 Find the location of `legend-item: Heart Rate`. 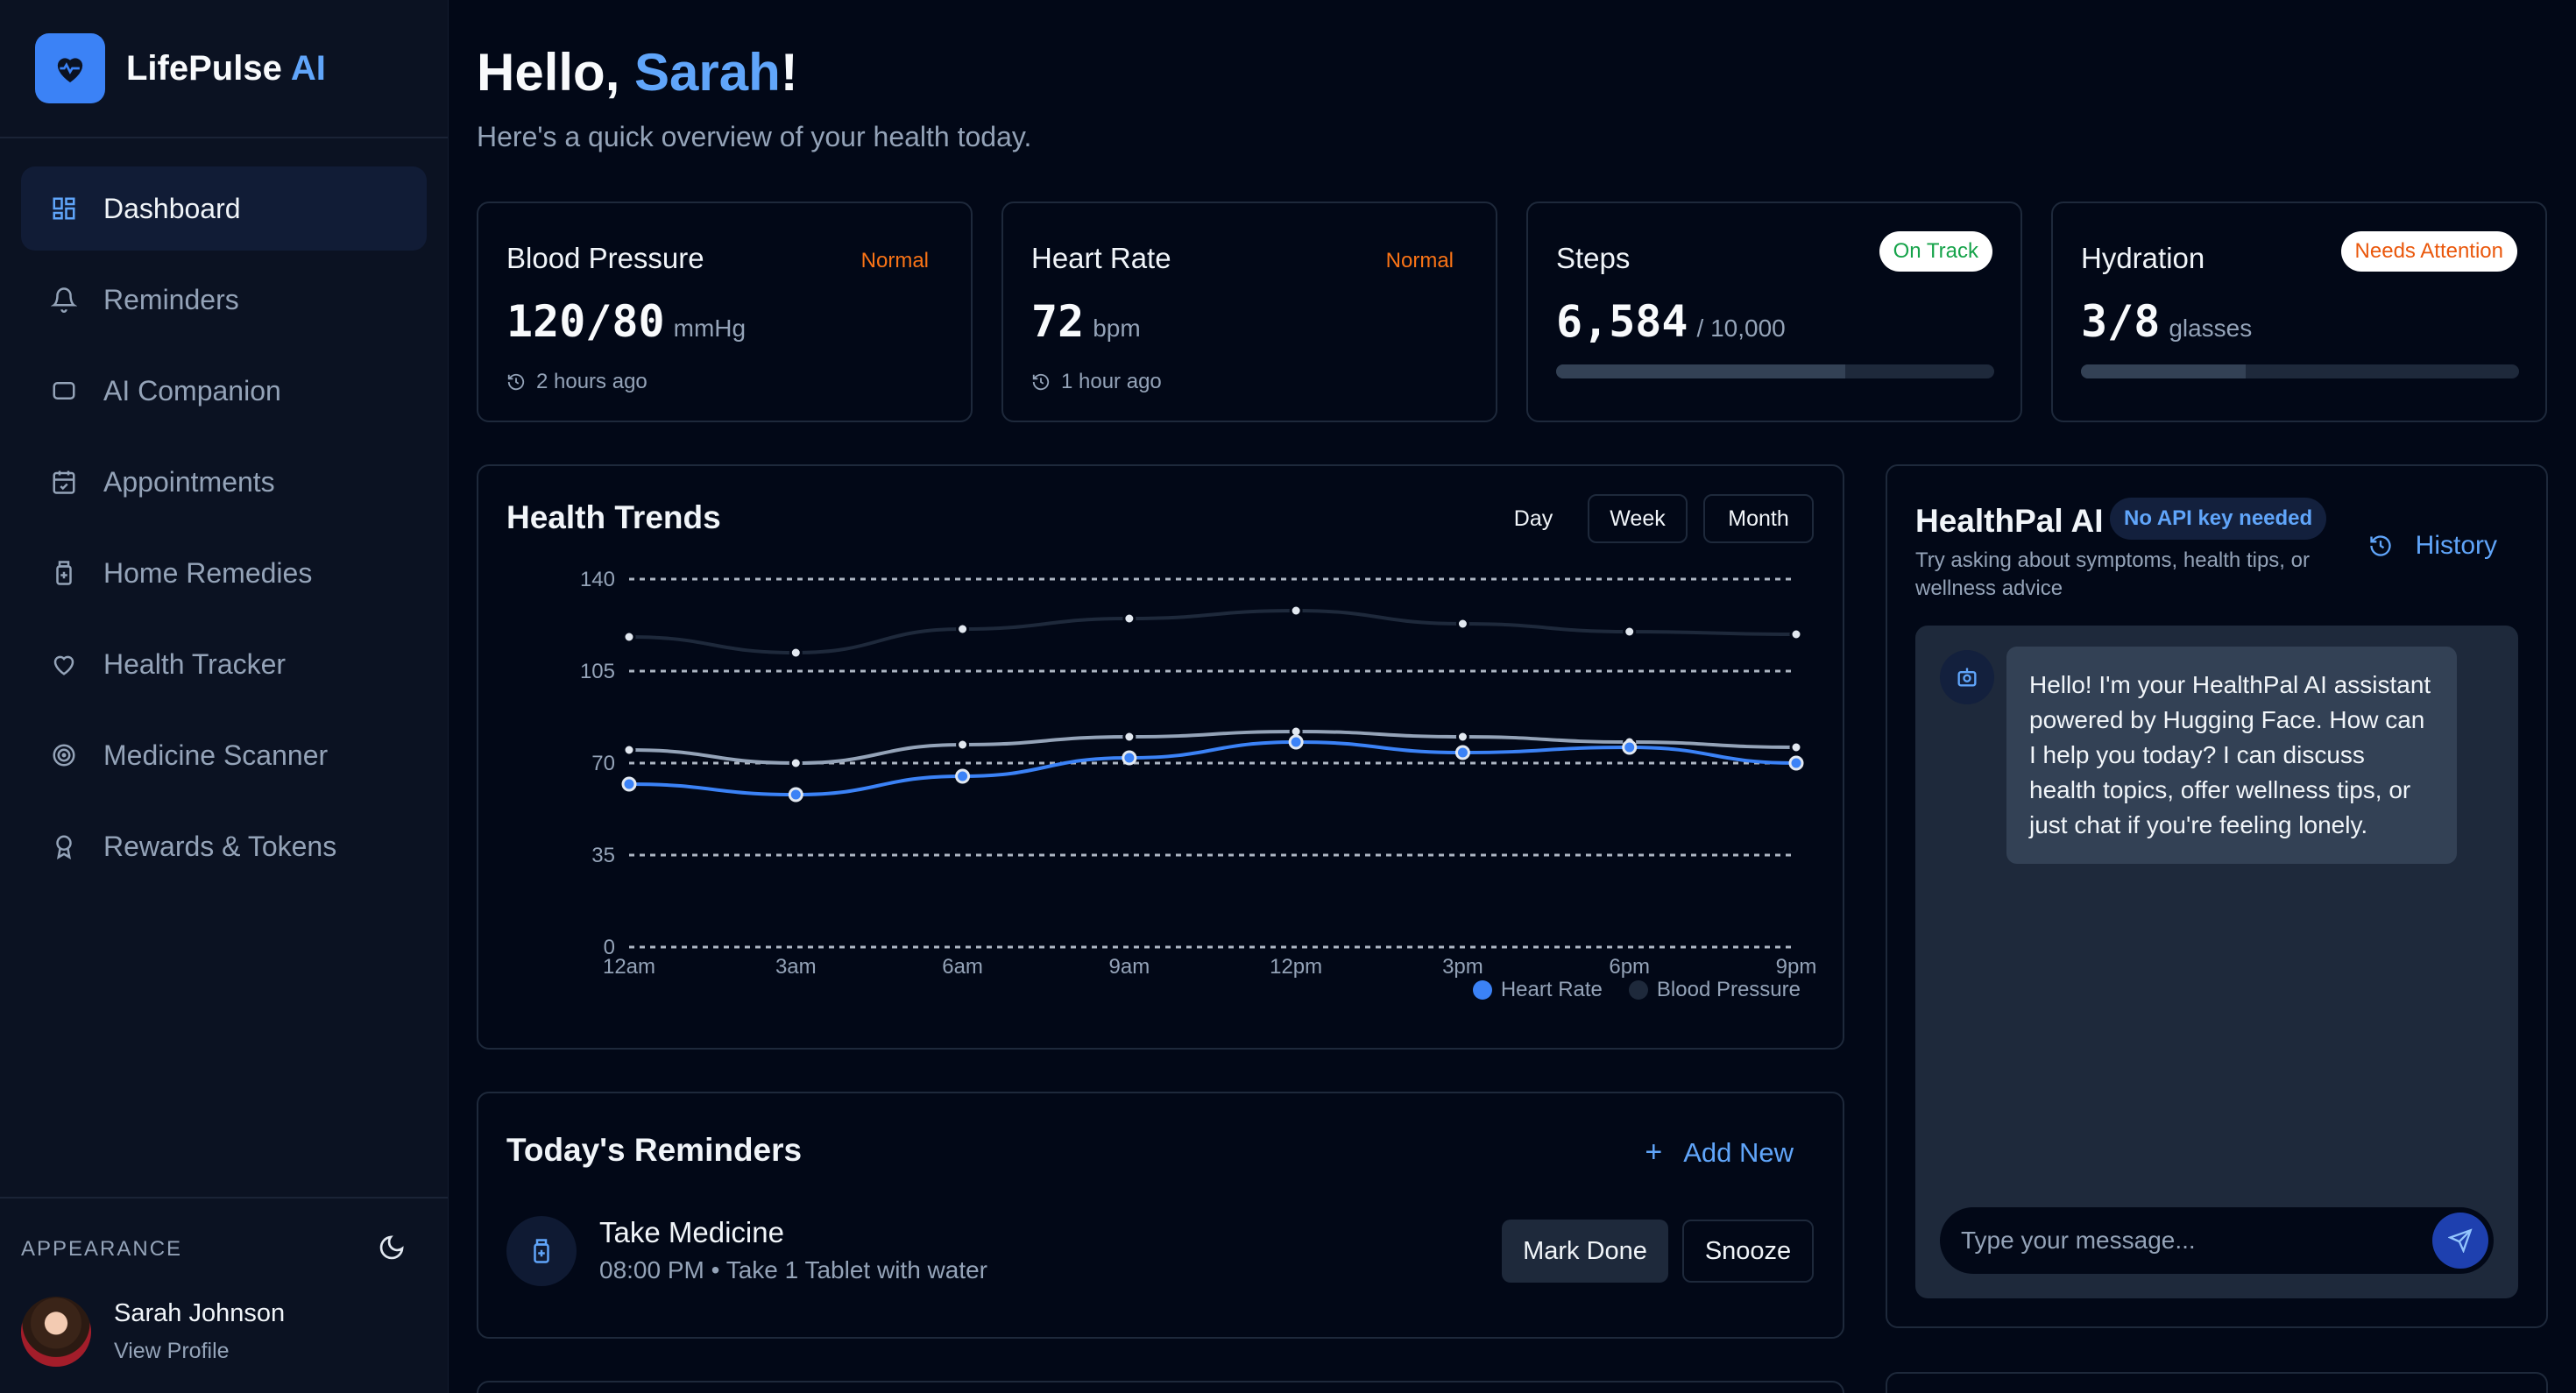

legend-item: Heart Rate is located at coordinates (1537, 990).